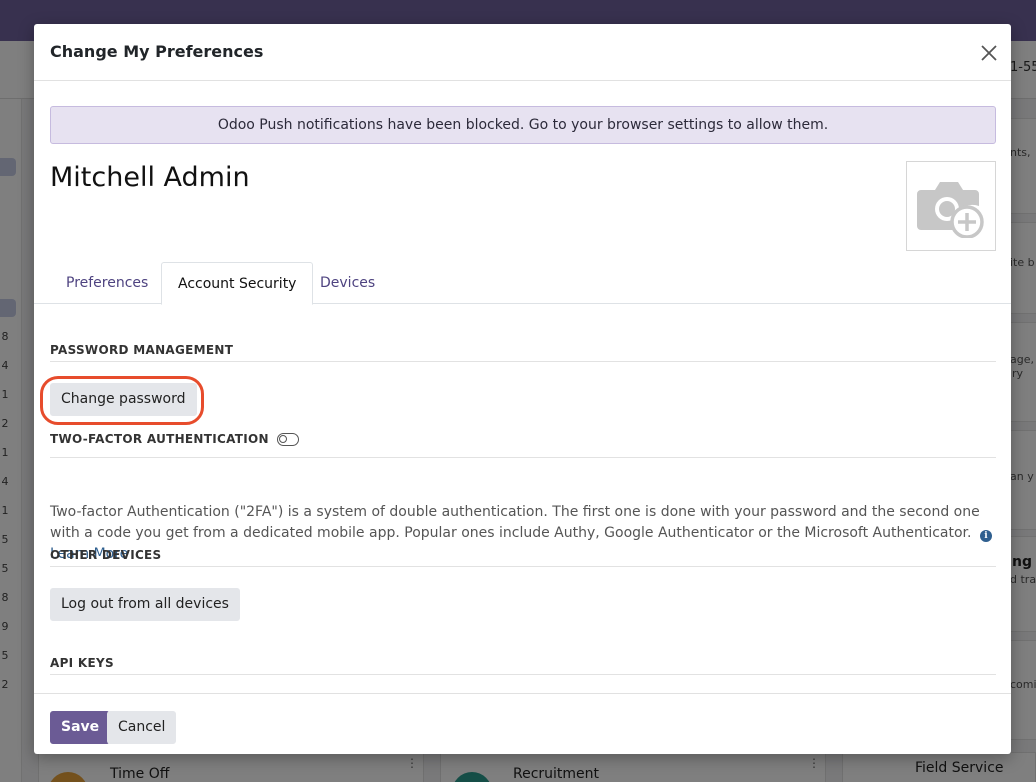  Describe the element at coordinates (985, 536) in the screenshot. I see `info-icon: i` at that location.